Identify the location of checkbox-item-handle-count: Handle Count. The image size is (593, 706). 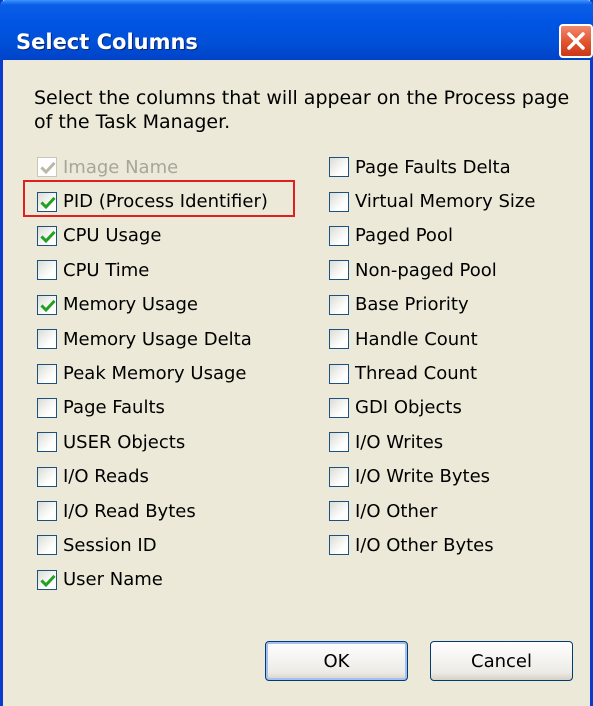
(427, 339).